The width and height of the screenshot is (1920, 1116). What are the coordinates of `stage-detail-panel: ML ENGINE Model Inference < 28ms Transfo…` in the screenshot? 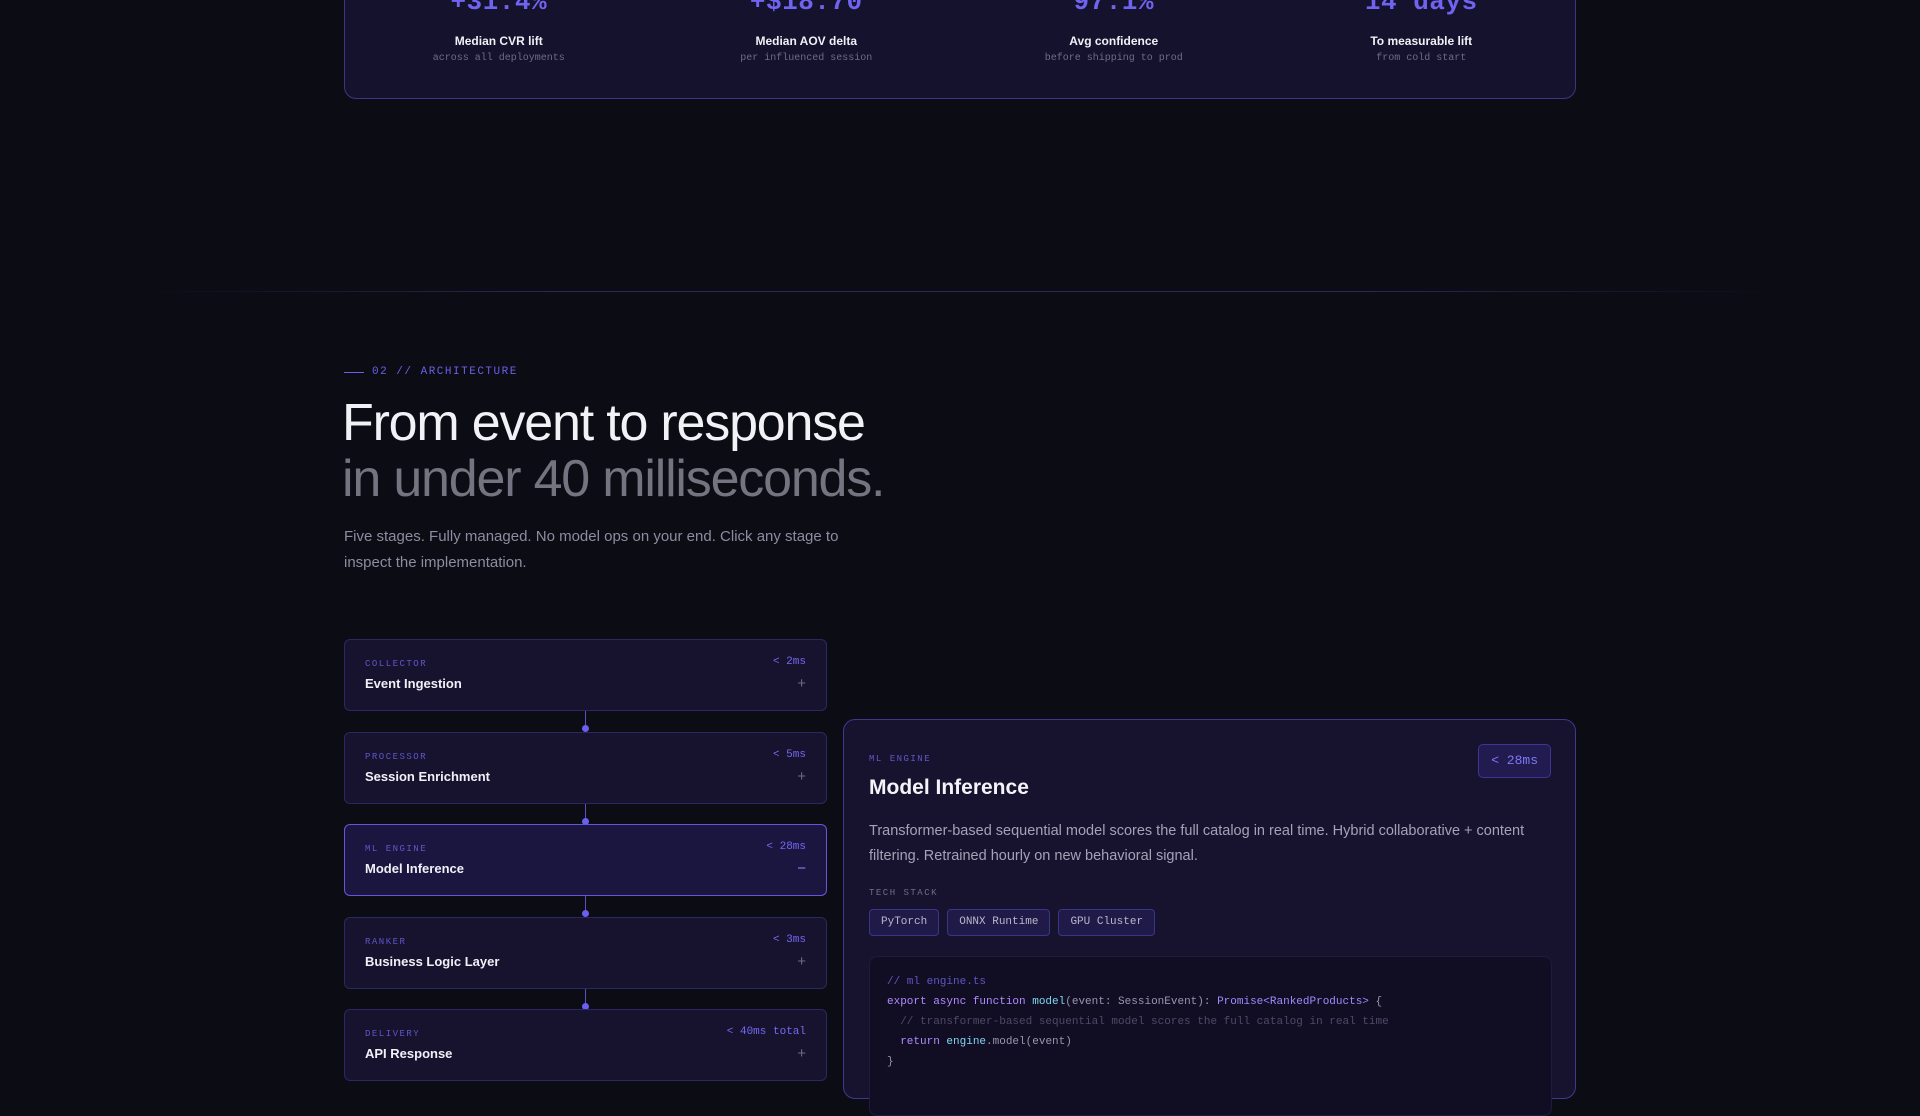 It's located at (1209, 917).